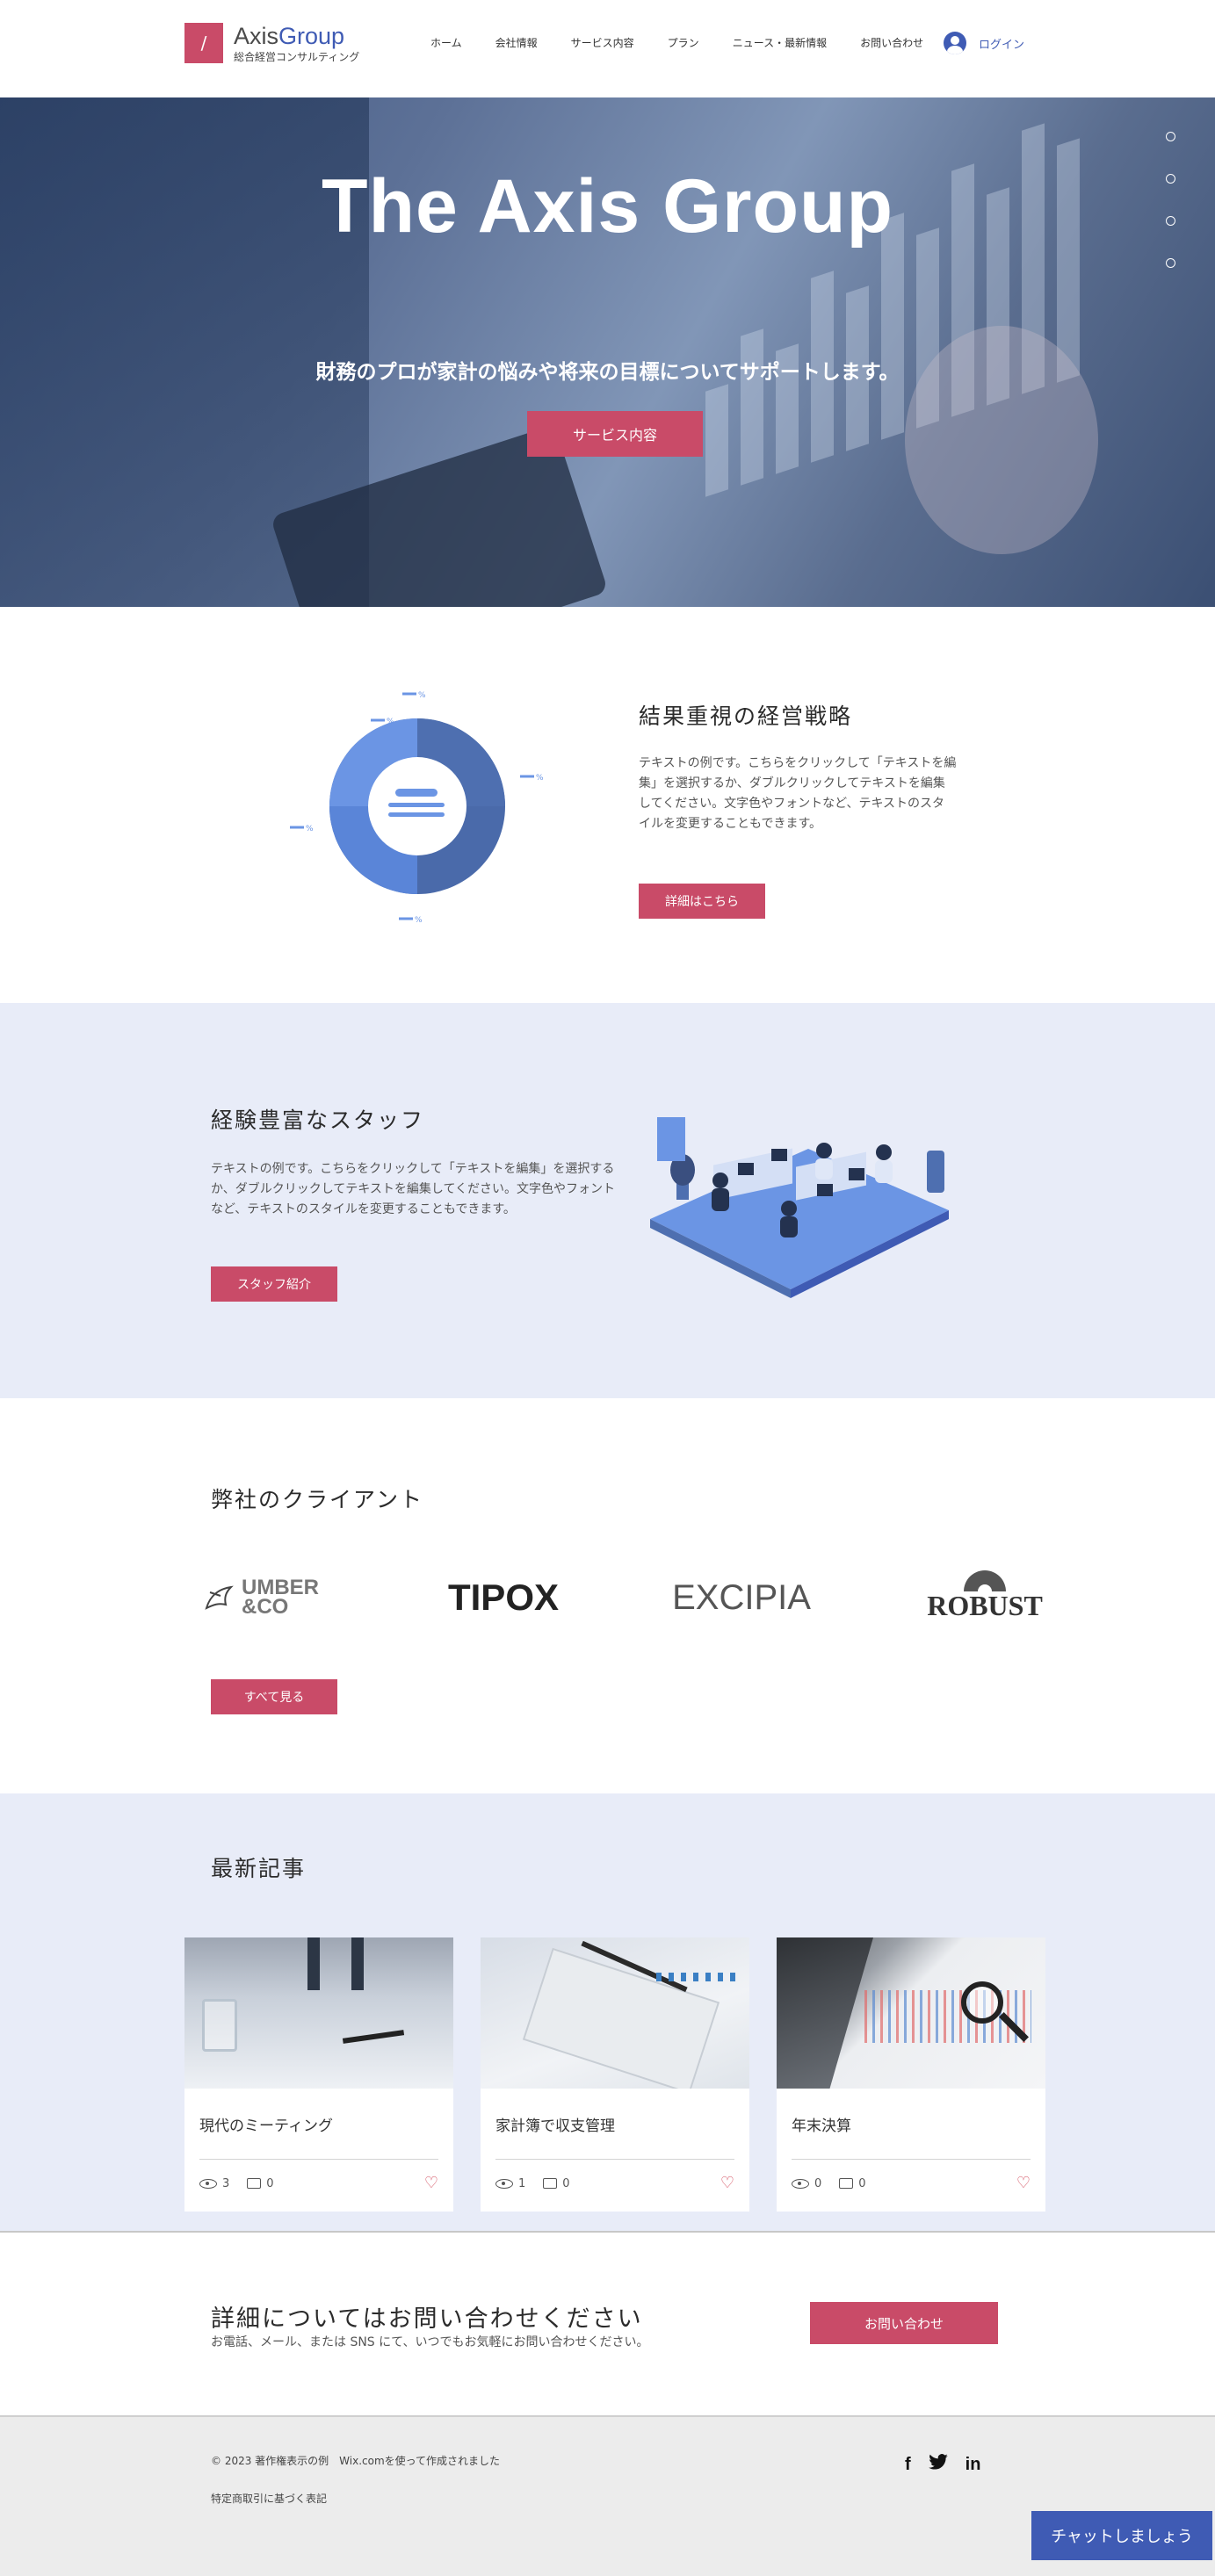 The height and width of the screenshot is (2576, 1215). I want to click on nav-news: ニュース・最新情報, so click(780, 44).